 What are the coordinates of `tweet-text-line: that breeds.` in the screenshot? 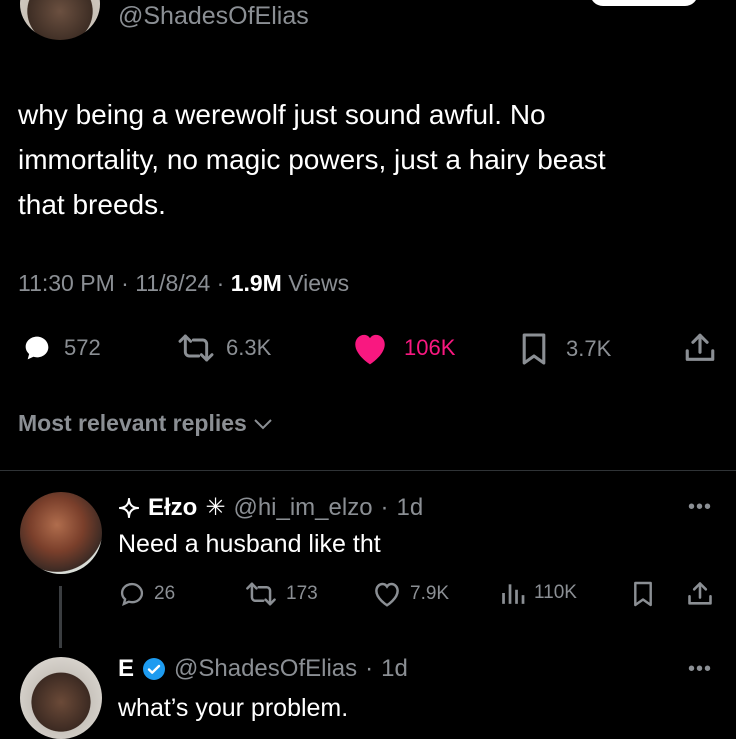 It's located at (92, 204).